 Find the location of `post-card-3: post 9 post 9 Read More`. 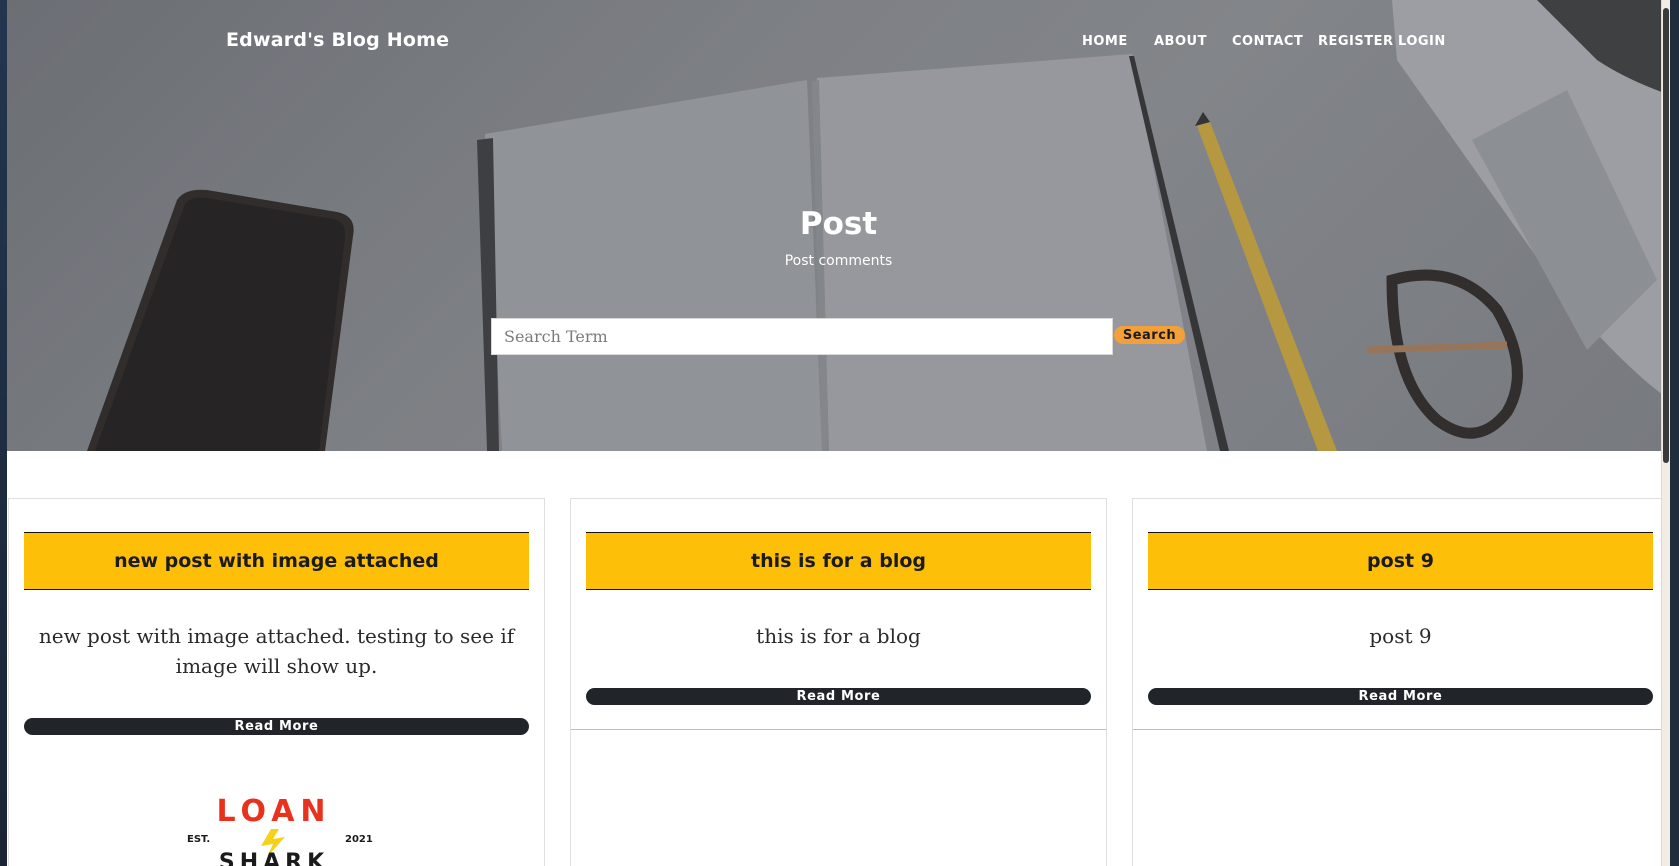

post-card-3: post 9 post 9 Read More is located at coordinates (1400, 682).